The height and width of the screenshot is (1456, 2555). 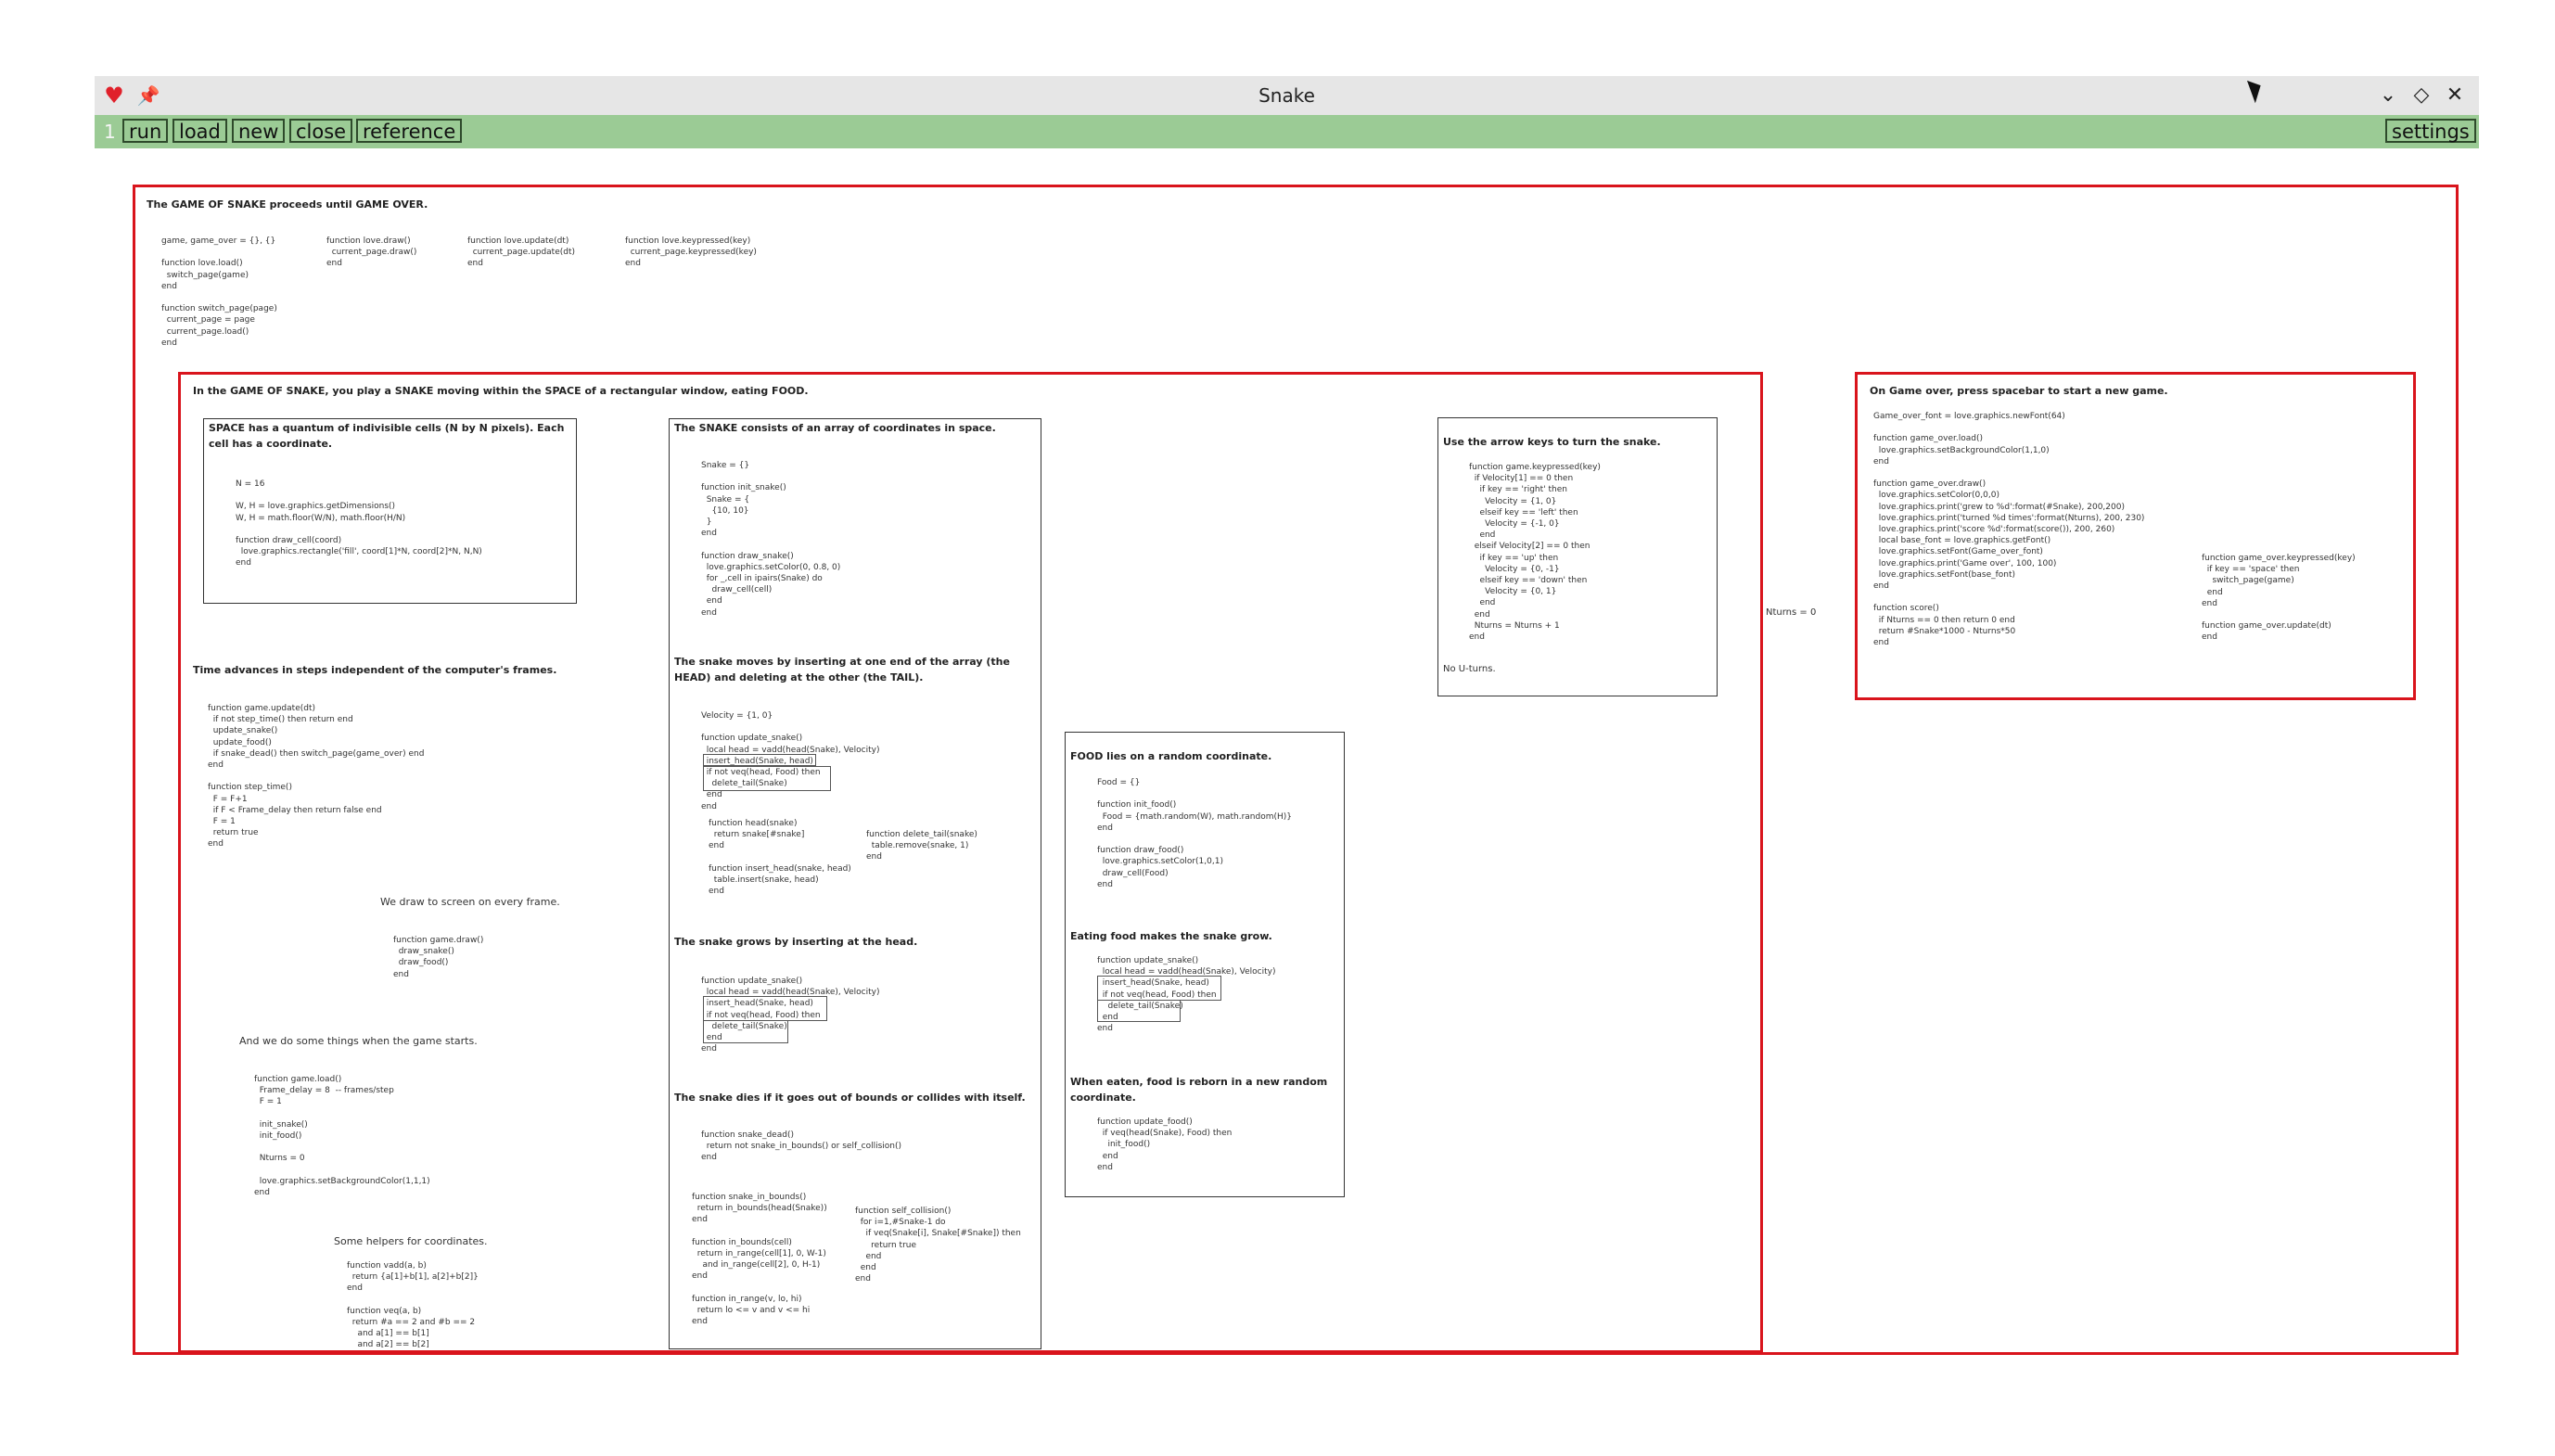 What do you see at coordinates (1287, 131) in the screenshot?
I see `toolbar: 1 run load new close reference settings` at bounding box center [1287, 131].